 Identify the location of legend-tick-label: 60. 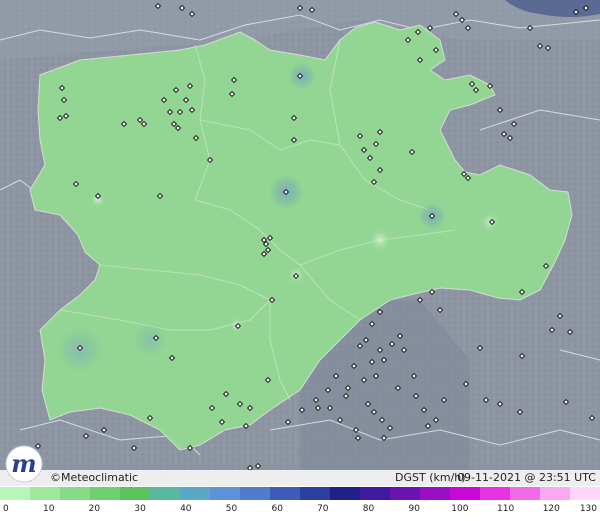
(277, 509).